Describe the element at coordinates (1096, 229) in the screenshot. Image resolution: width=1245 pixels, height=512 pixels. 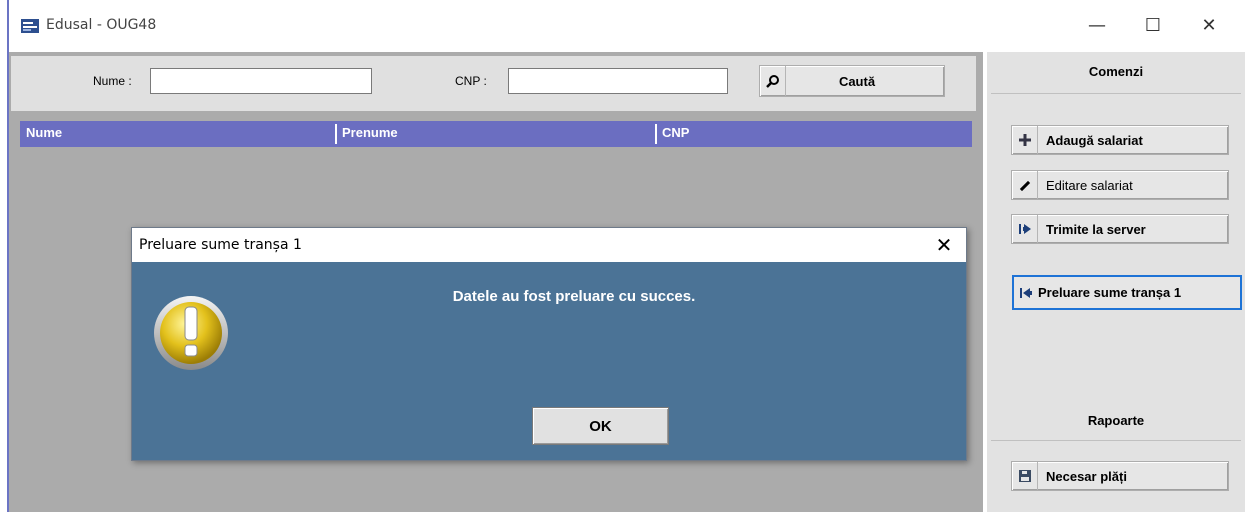
I see `send-server-label: Trimite la server` at that location.